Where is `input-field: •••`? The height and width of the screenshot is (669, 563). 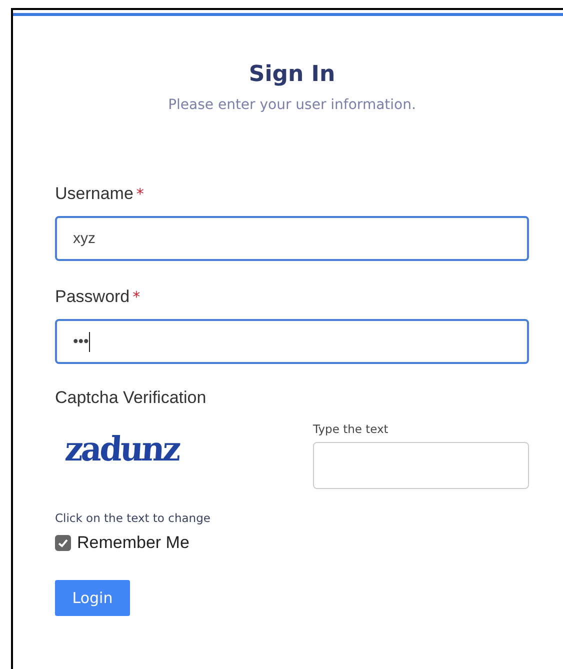
input-field: ••• is located at coordinates (292, 341).